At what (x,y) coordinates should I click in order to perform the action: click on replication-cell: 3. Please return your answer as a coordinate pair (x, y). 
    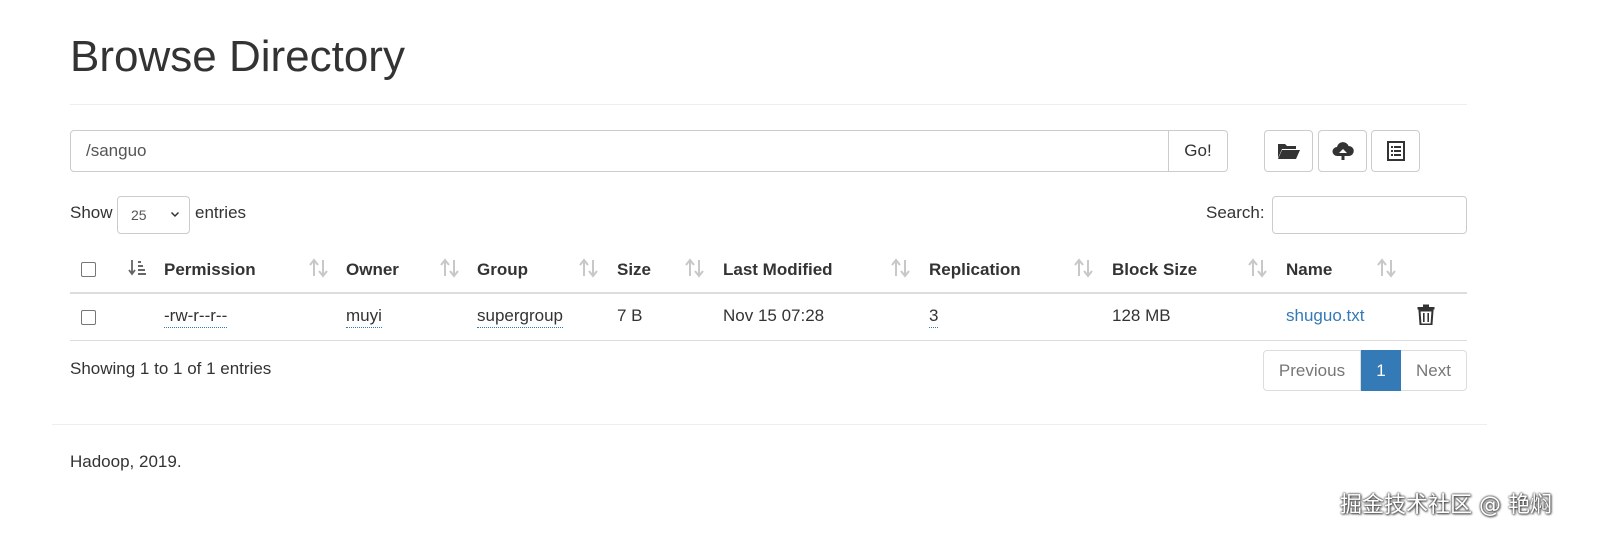
    Looking at the image, I should click on (934, 317).